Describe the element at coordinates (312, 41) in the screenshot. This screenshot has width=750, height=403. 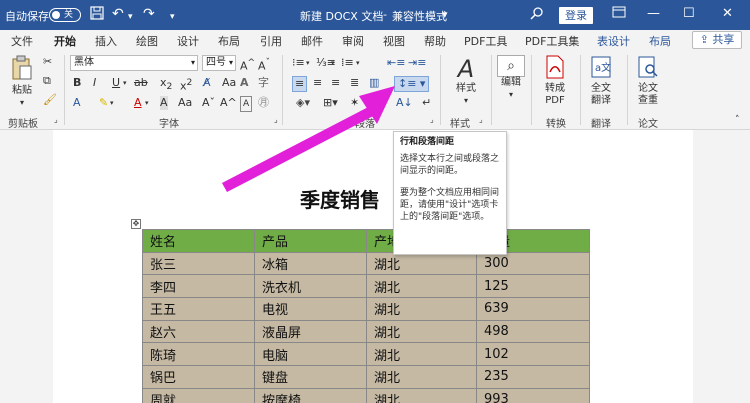
I see `tab-mailings: 邮件` at that location.